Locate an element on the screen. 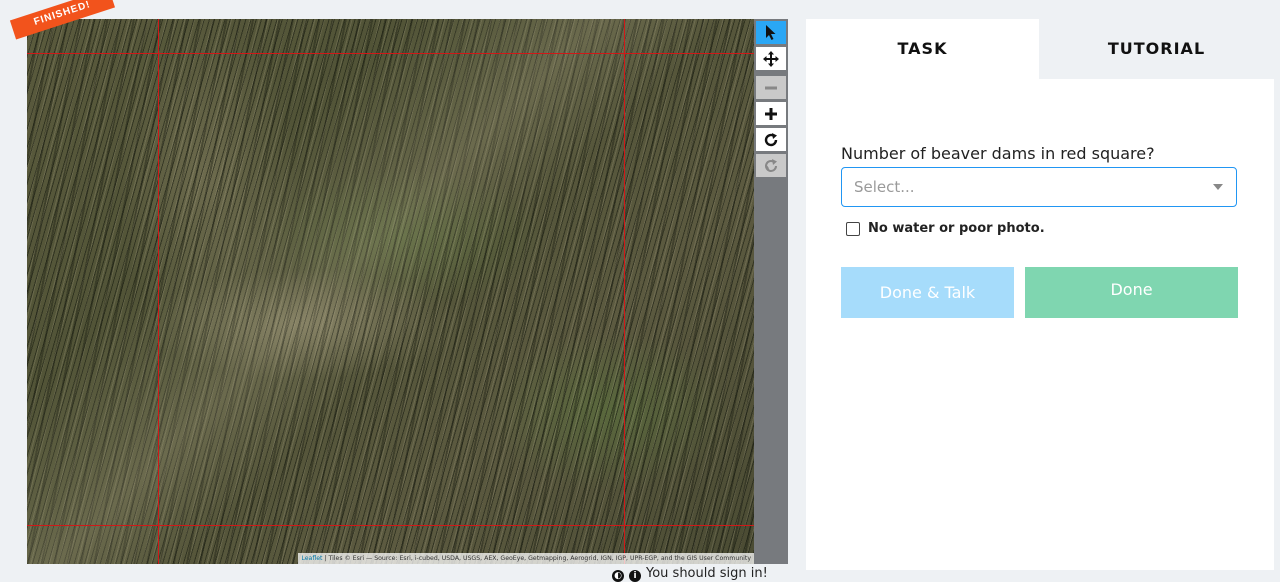 The image size is (1280, 582). done-button: Done is located at coordinates (1131, 292).